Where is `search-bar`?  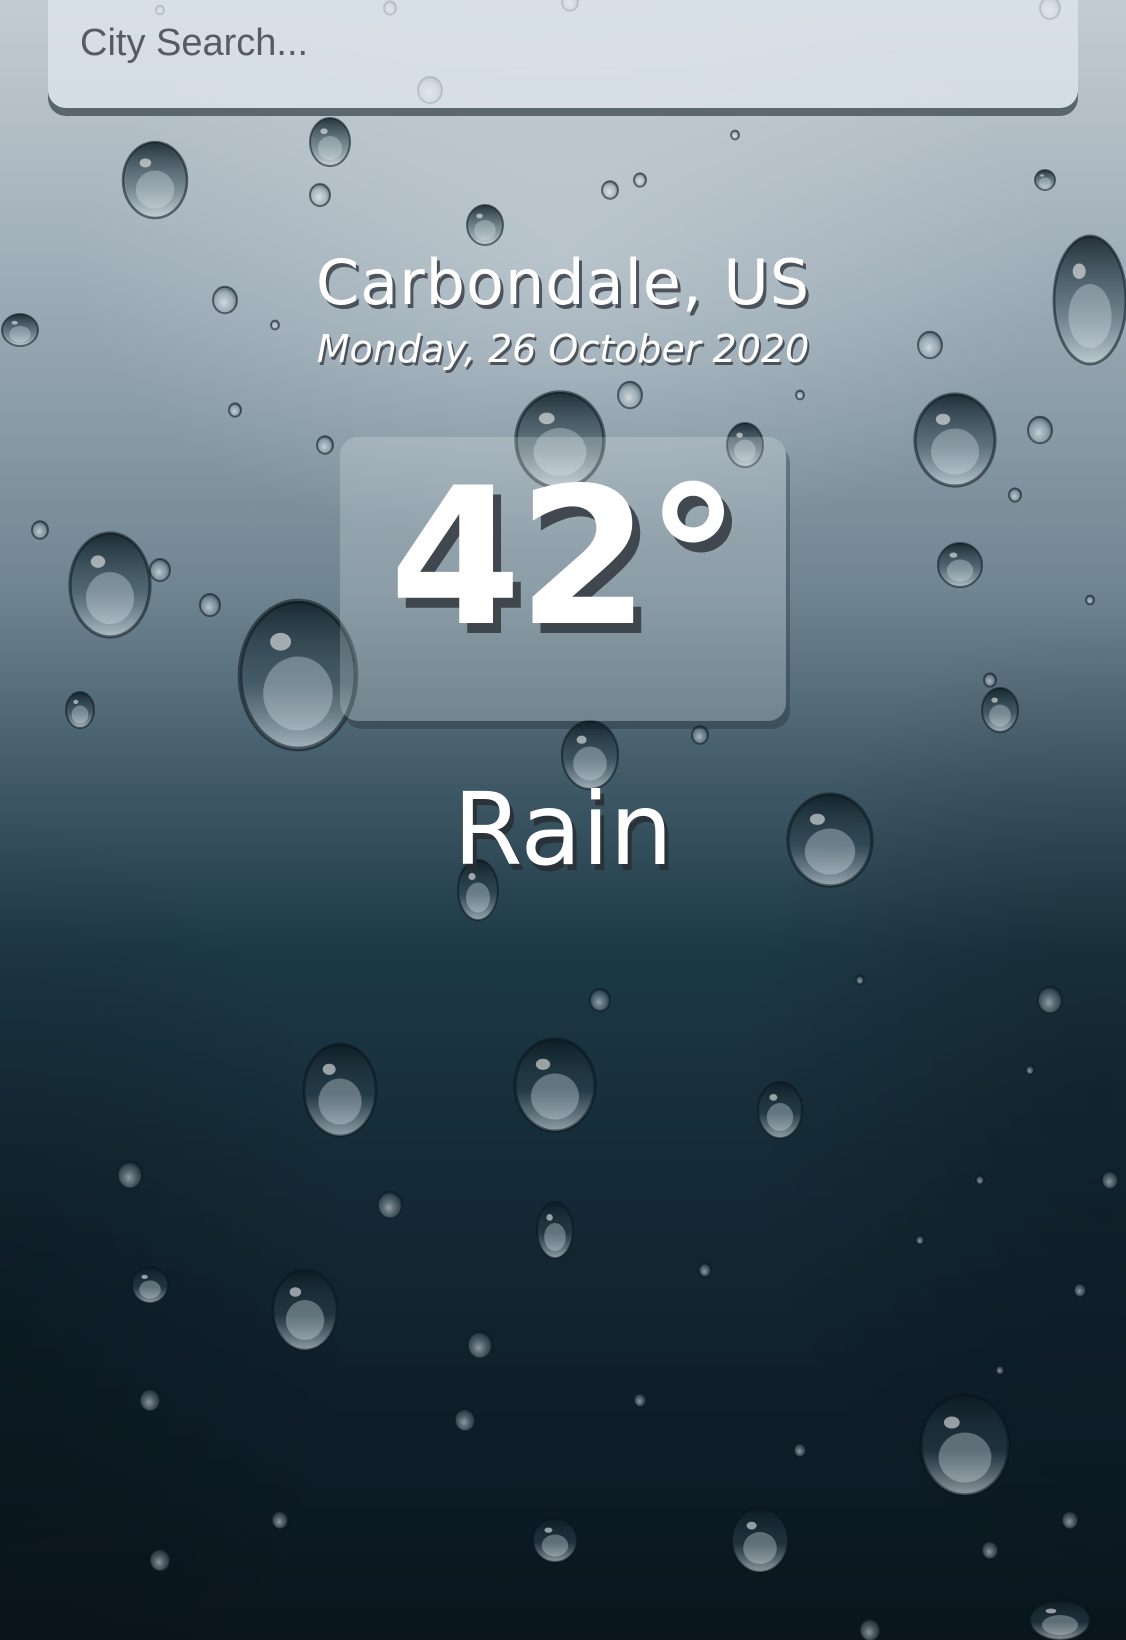
search-bar is located at coordinates (563, 54).